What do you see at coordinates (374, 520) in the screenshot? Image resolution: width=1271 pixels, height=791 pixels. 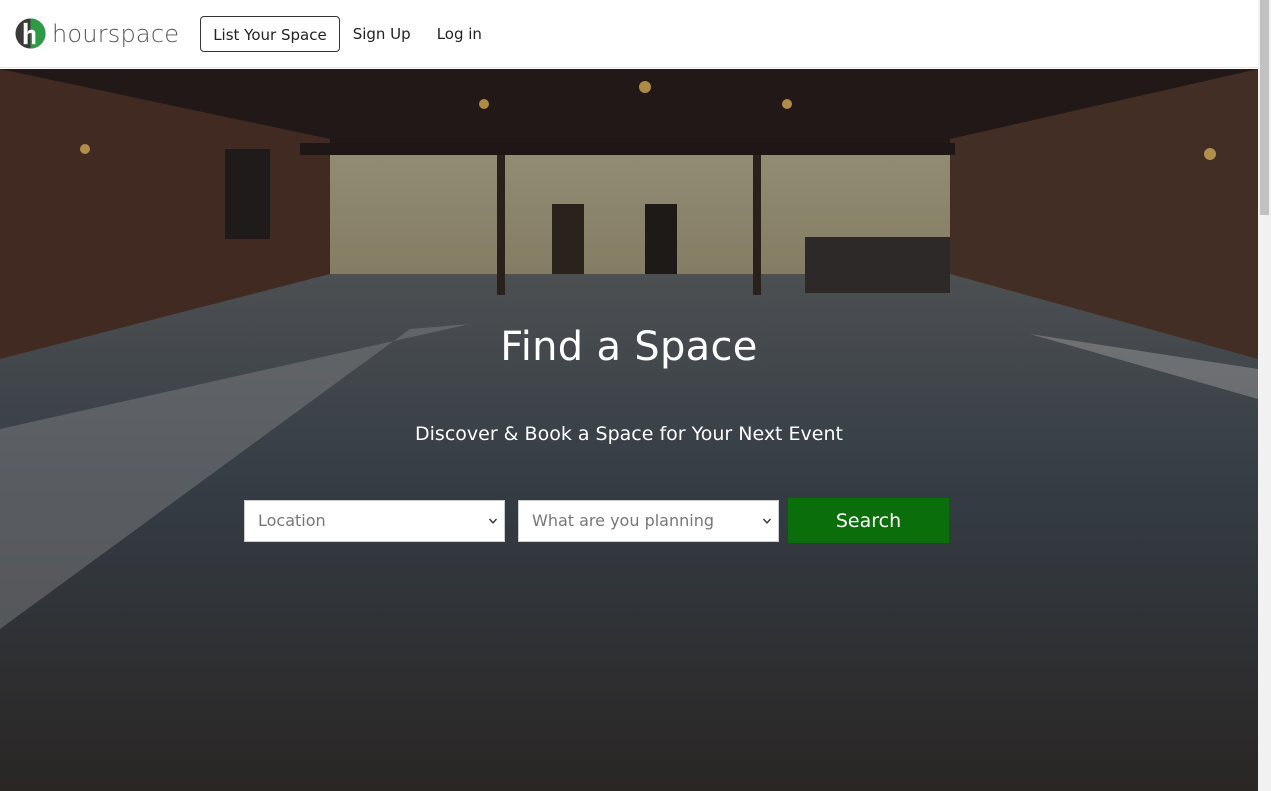 I see `location-select: Location` at bounding box center [374, 520].